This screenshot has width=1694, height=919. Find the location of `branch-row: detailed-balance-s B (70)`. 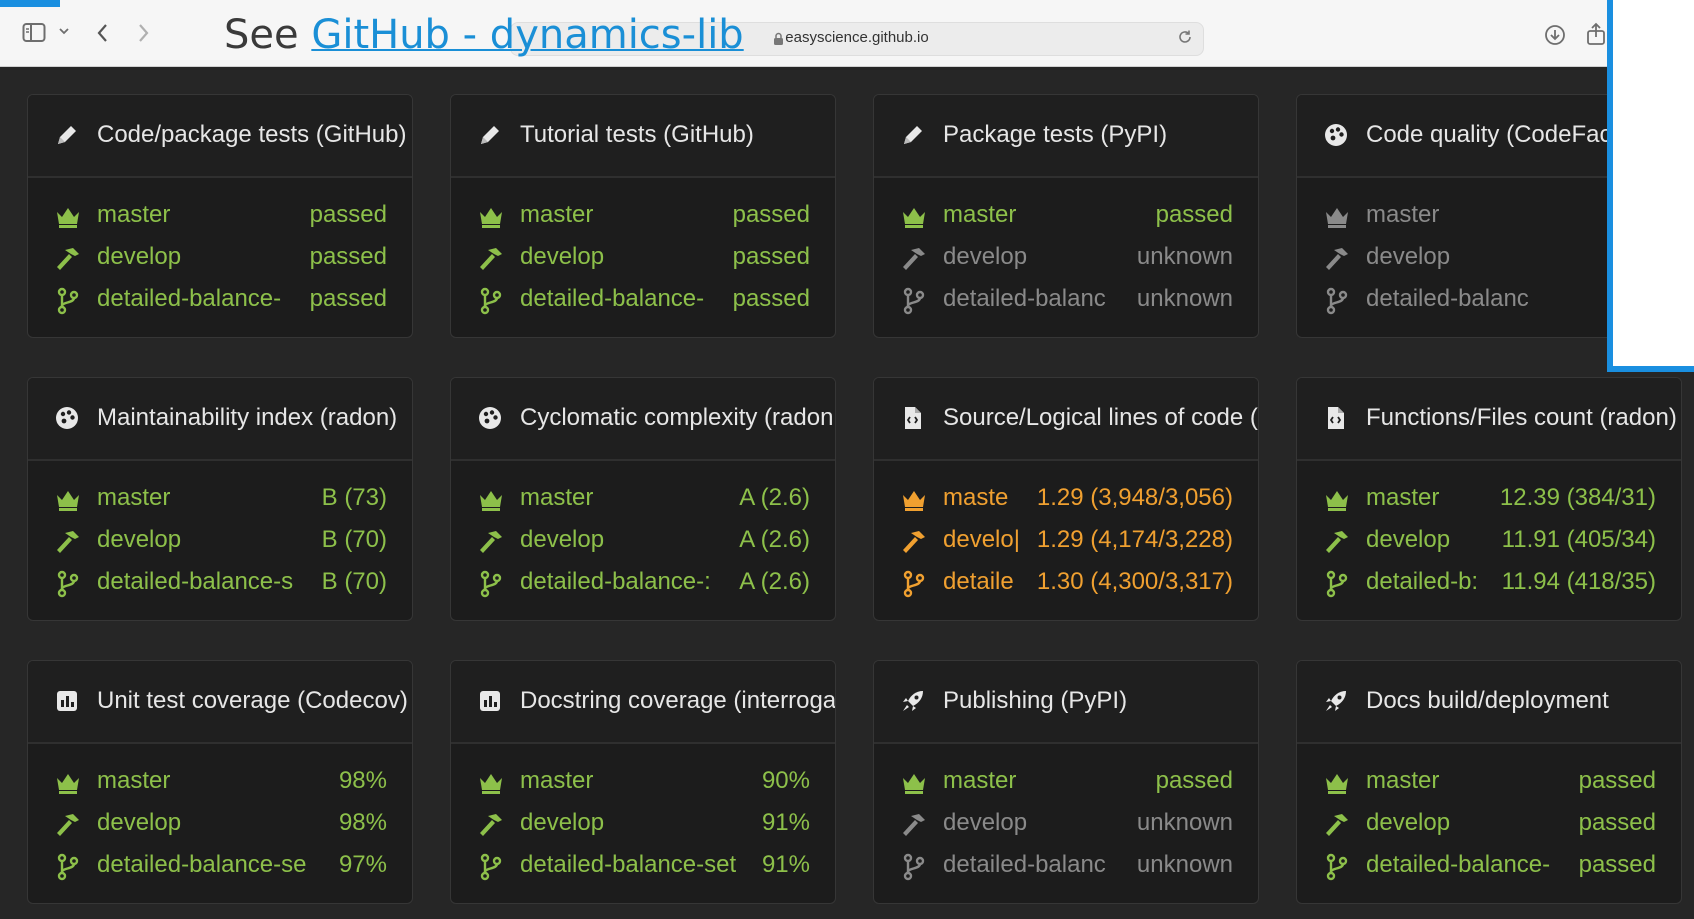

branch-row: detailed-balance-s B (70) is located at coordinates (220, 587).